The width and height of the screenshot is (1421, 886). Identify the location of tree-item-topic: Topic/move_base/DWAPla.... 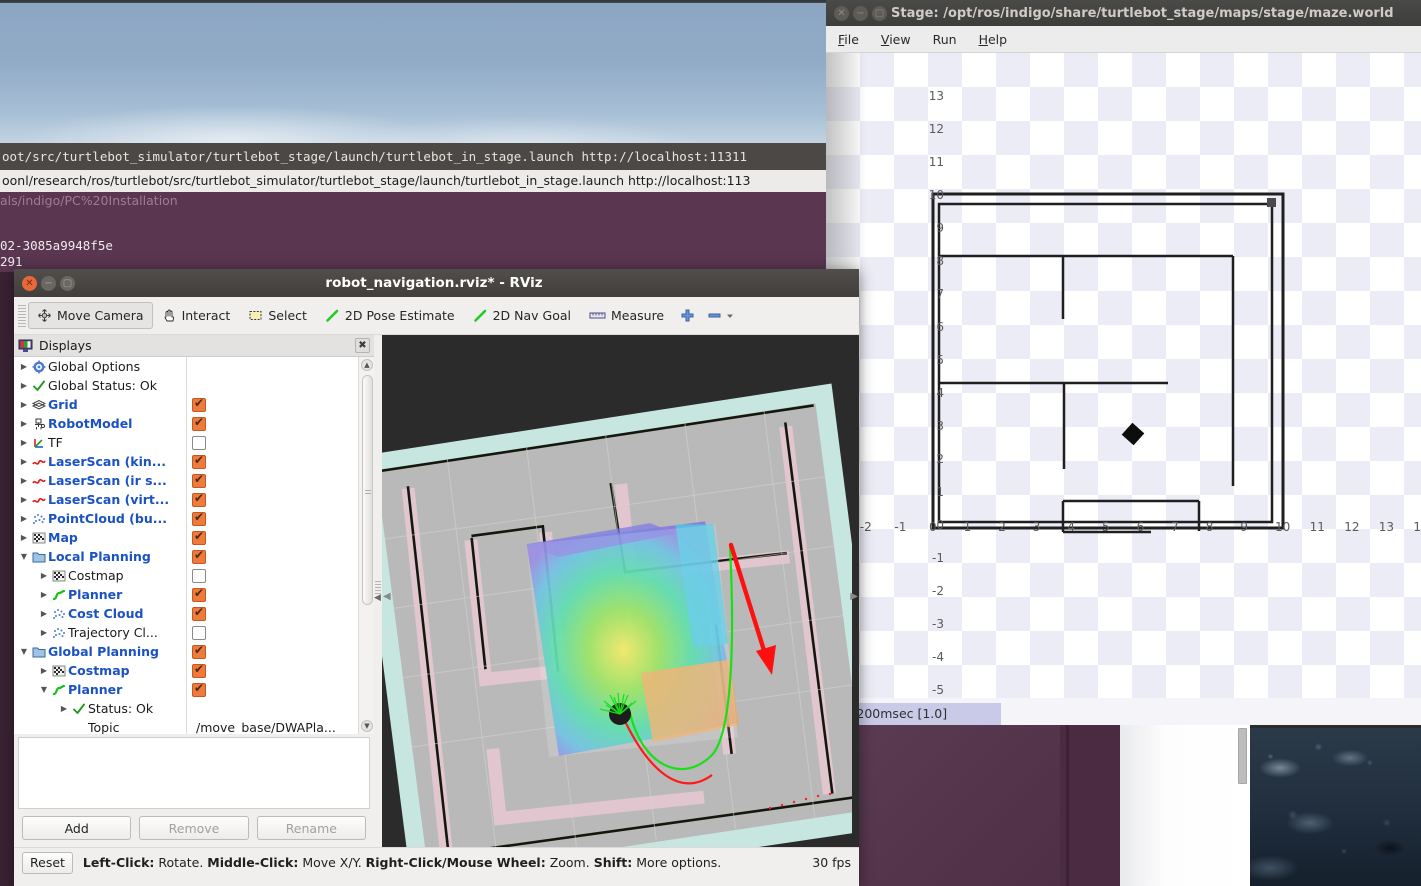
(186, 726).